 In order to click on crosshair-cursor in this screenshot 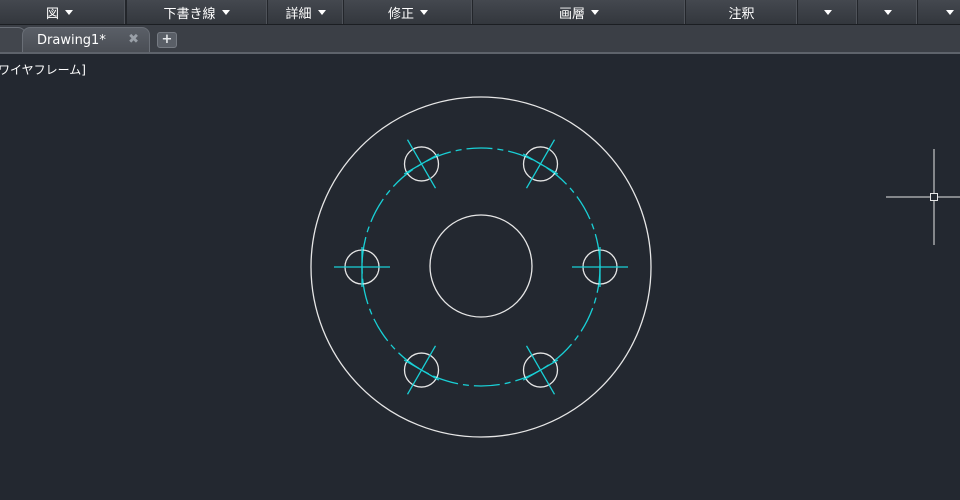, I will do `click(923, 197)`.